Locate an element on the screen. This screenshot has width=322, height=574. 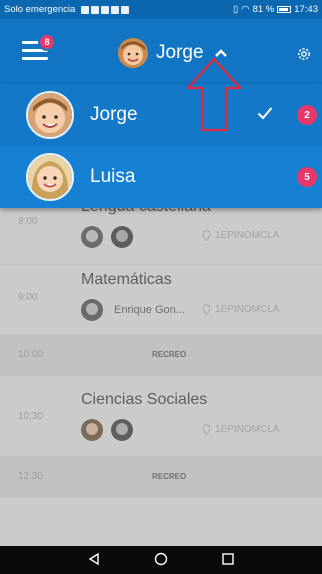
profile-option-jorge: Jorge 2 is located at coordinates (161, 115).